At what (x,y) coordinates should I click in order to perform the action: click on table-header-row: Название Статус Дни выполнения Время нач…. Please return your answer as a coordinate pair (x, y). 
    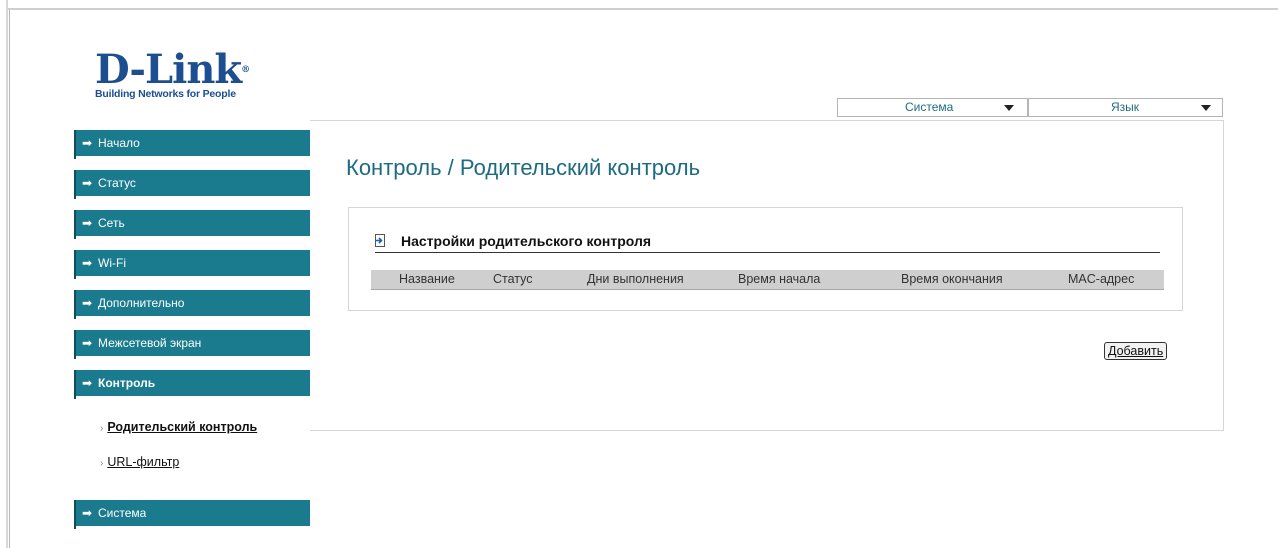
    Looking at the image, I should click on (767, 280).